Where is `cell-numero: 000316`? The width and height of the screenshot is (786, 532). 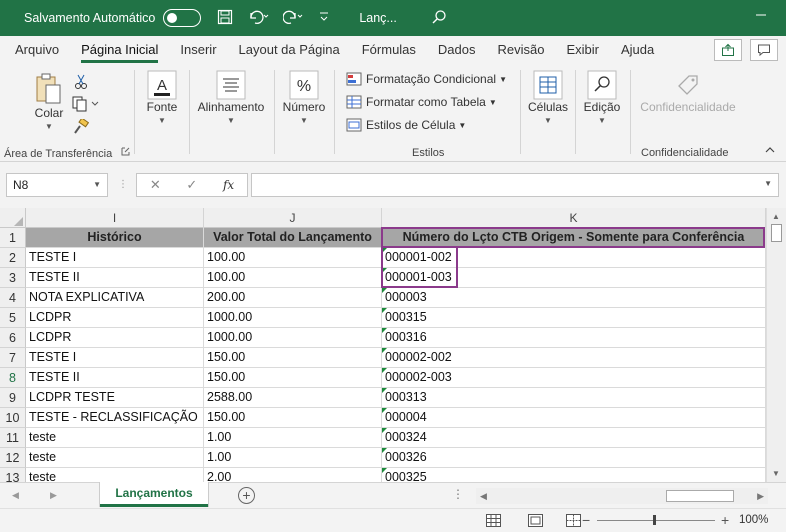 cell-numero: 000316 is located at coordinates (574, 338).